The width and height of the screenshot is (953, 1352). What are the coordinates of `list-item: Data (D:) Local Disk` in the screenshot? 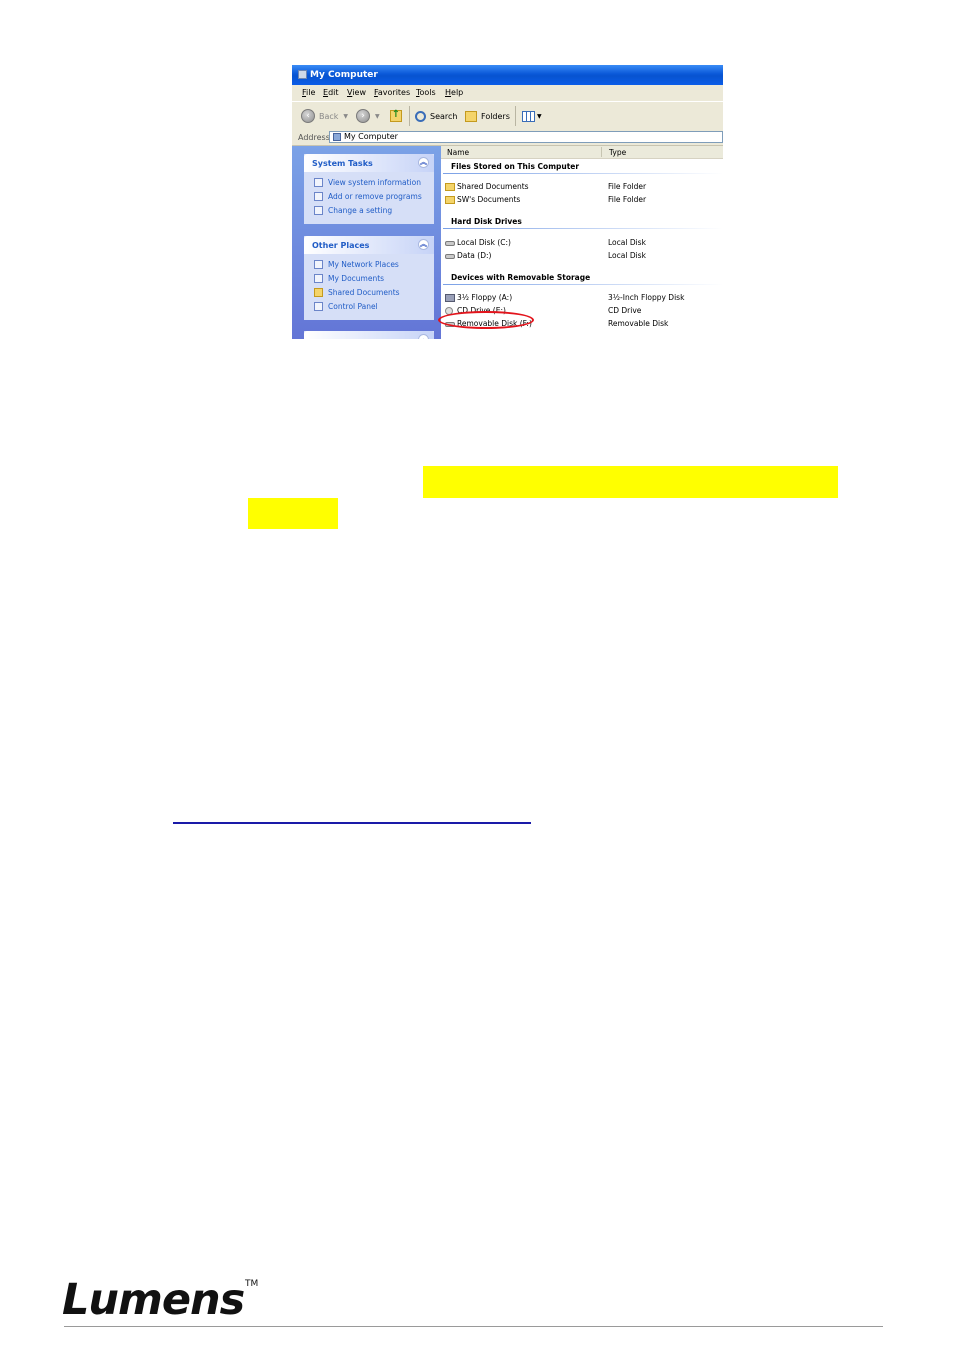 It's located at (582, 256).